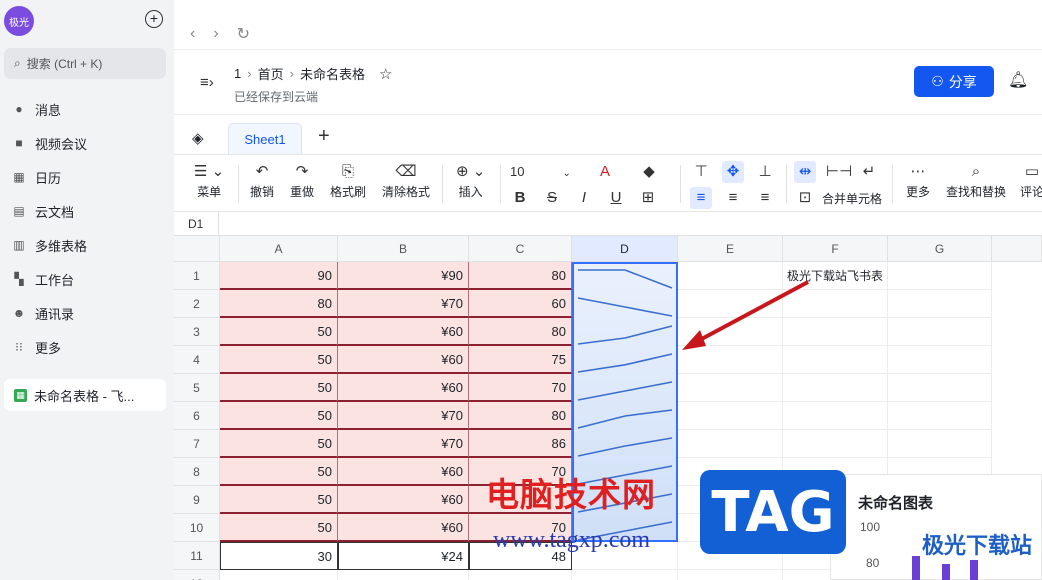  What do you see at coordinates (852, 198) in the screenshot?
I see `merge-cells-label: 合并单元格` at bounding box center [852, 198].